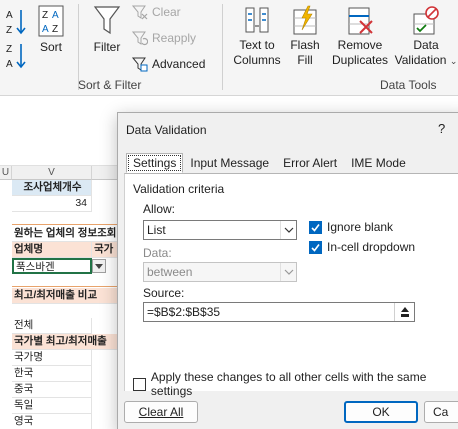 The image size is (458, 429). I want to click on text-to-columns-icon, so click(257, 20).